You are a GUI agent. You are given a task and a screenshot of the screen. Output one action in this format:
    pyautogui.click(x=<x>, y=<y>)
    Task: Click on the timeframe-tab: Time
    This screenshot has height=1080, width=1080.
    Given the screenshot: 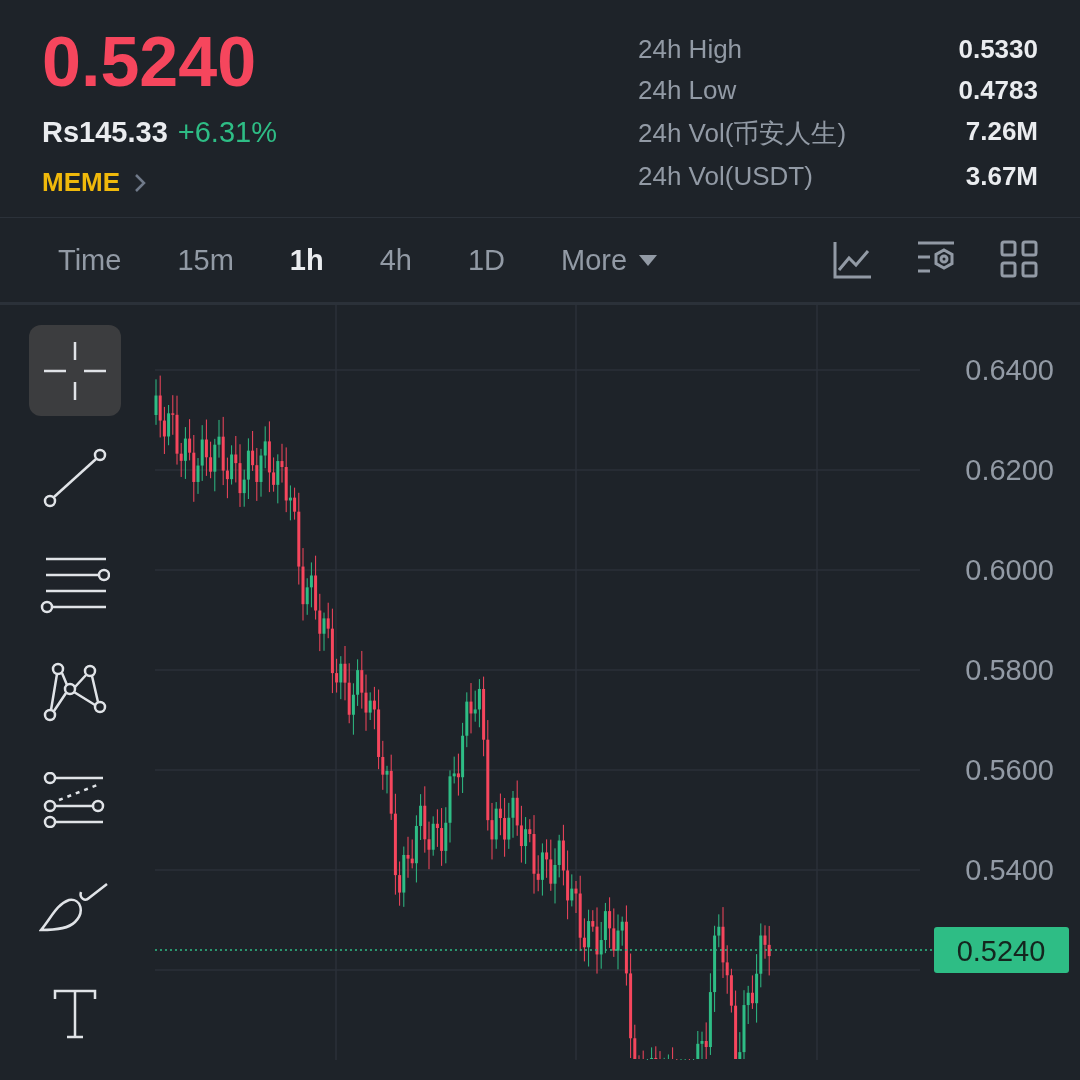 What is the action you would take?
    pyautogui.click(x=90, y=260)
    